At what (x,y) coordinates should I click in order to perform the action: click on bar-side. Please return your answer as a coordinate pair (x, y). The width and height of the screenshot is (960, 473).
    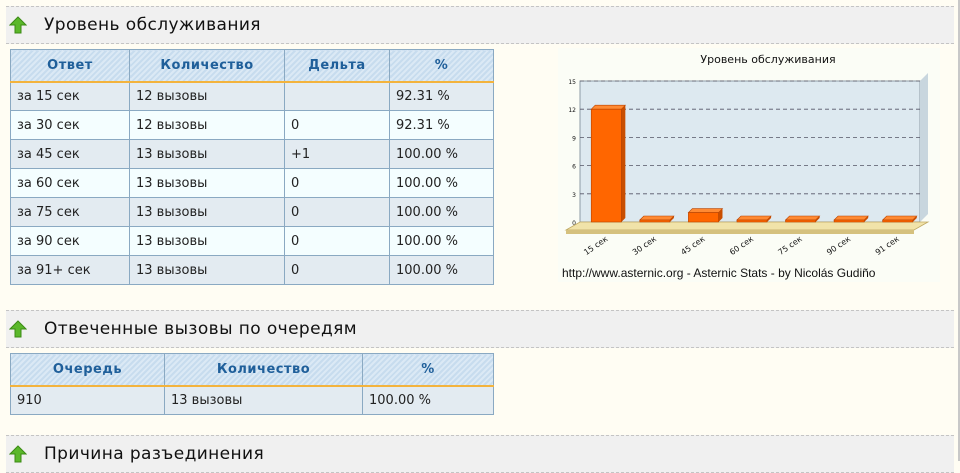
    Looking at the image, I should click on (623, 163).